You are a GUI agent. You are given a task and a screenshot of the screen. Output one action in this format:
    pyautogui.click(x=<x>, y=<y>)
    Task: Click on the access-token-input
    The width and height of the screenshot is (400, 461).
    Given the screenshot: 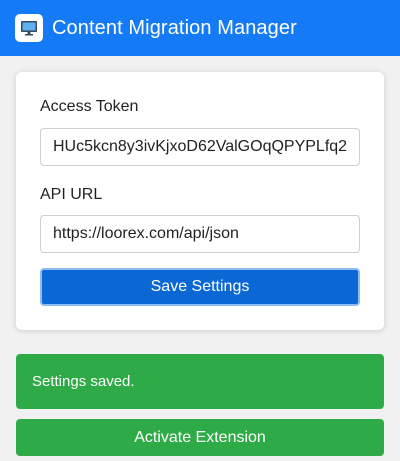 What is the action you would take?
    pyautogui.click(x=200, y=147)
    